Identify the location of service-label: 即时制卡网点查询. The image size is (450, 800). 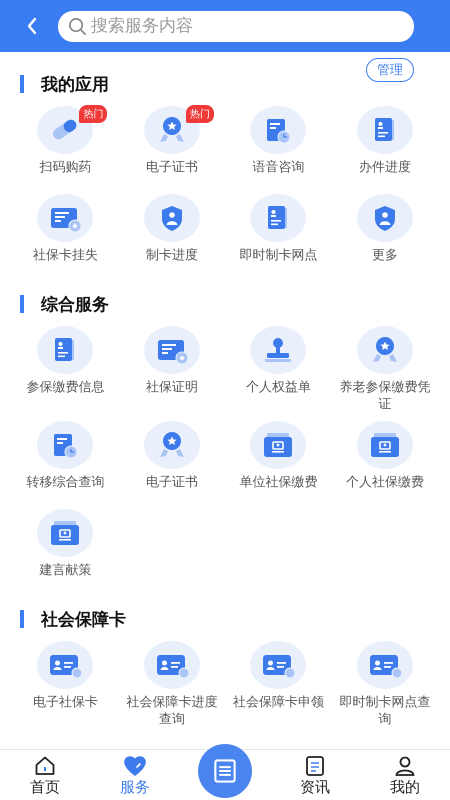
(385, 711).